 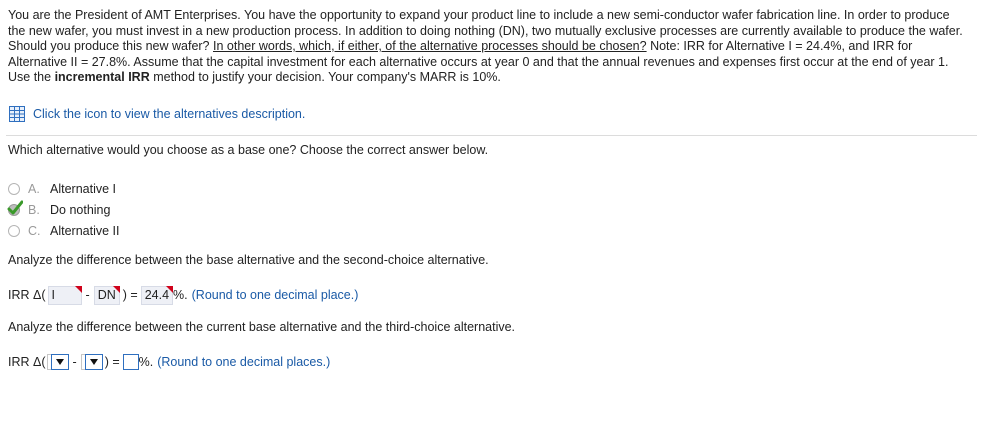 I want to click on option-text: Alternative I, so click(x=83, y=188).